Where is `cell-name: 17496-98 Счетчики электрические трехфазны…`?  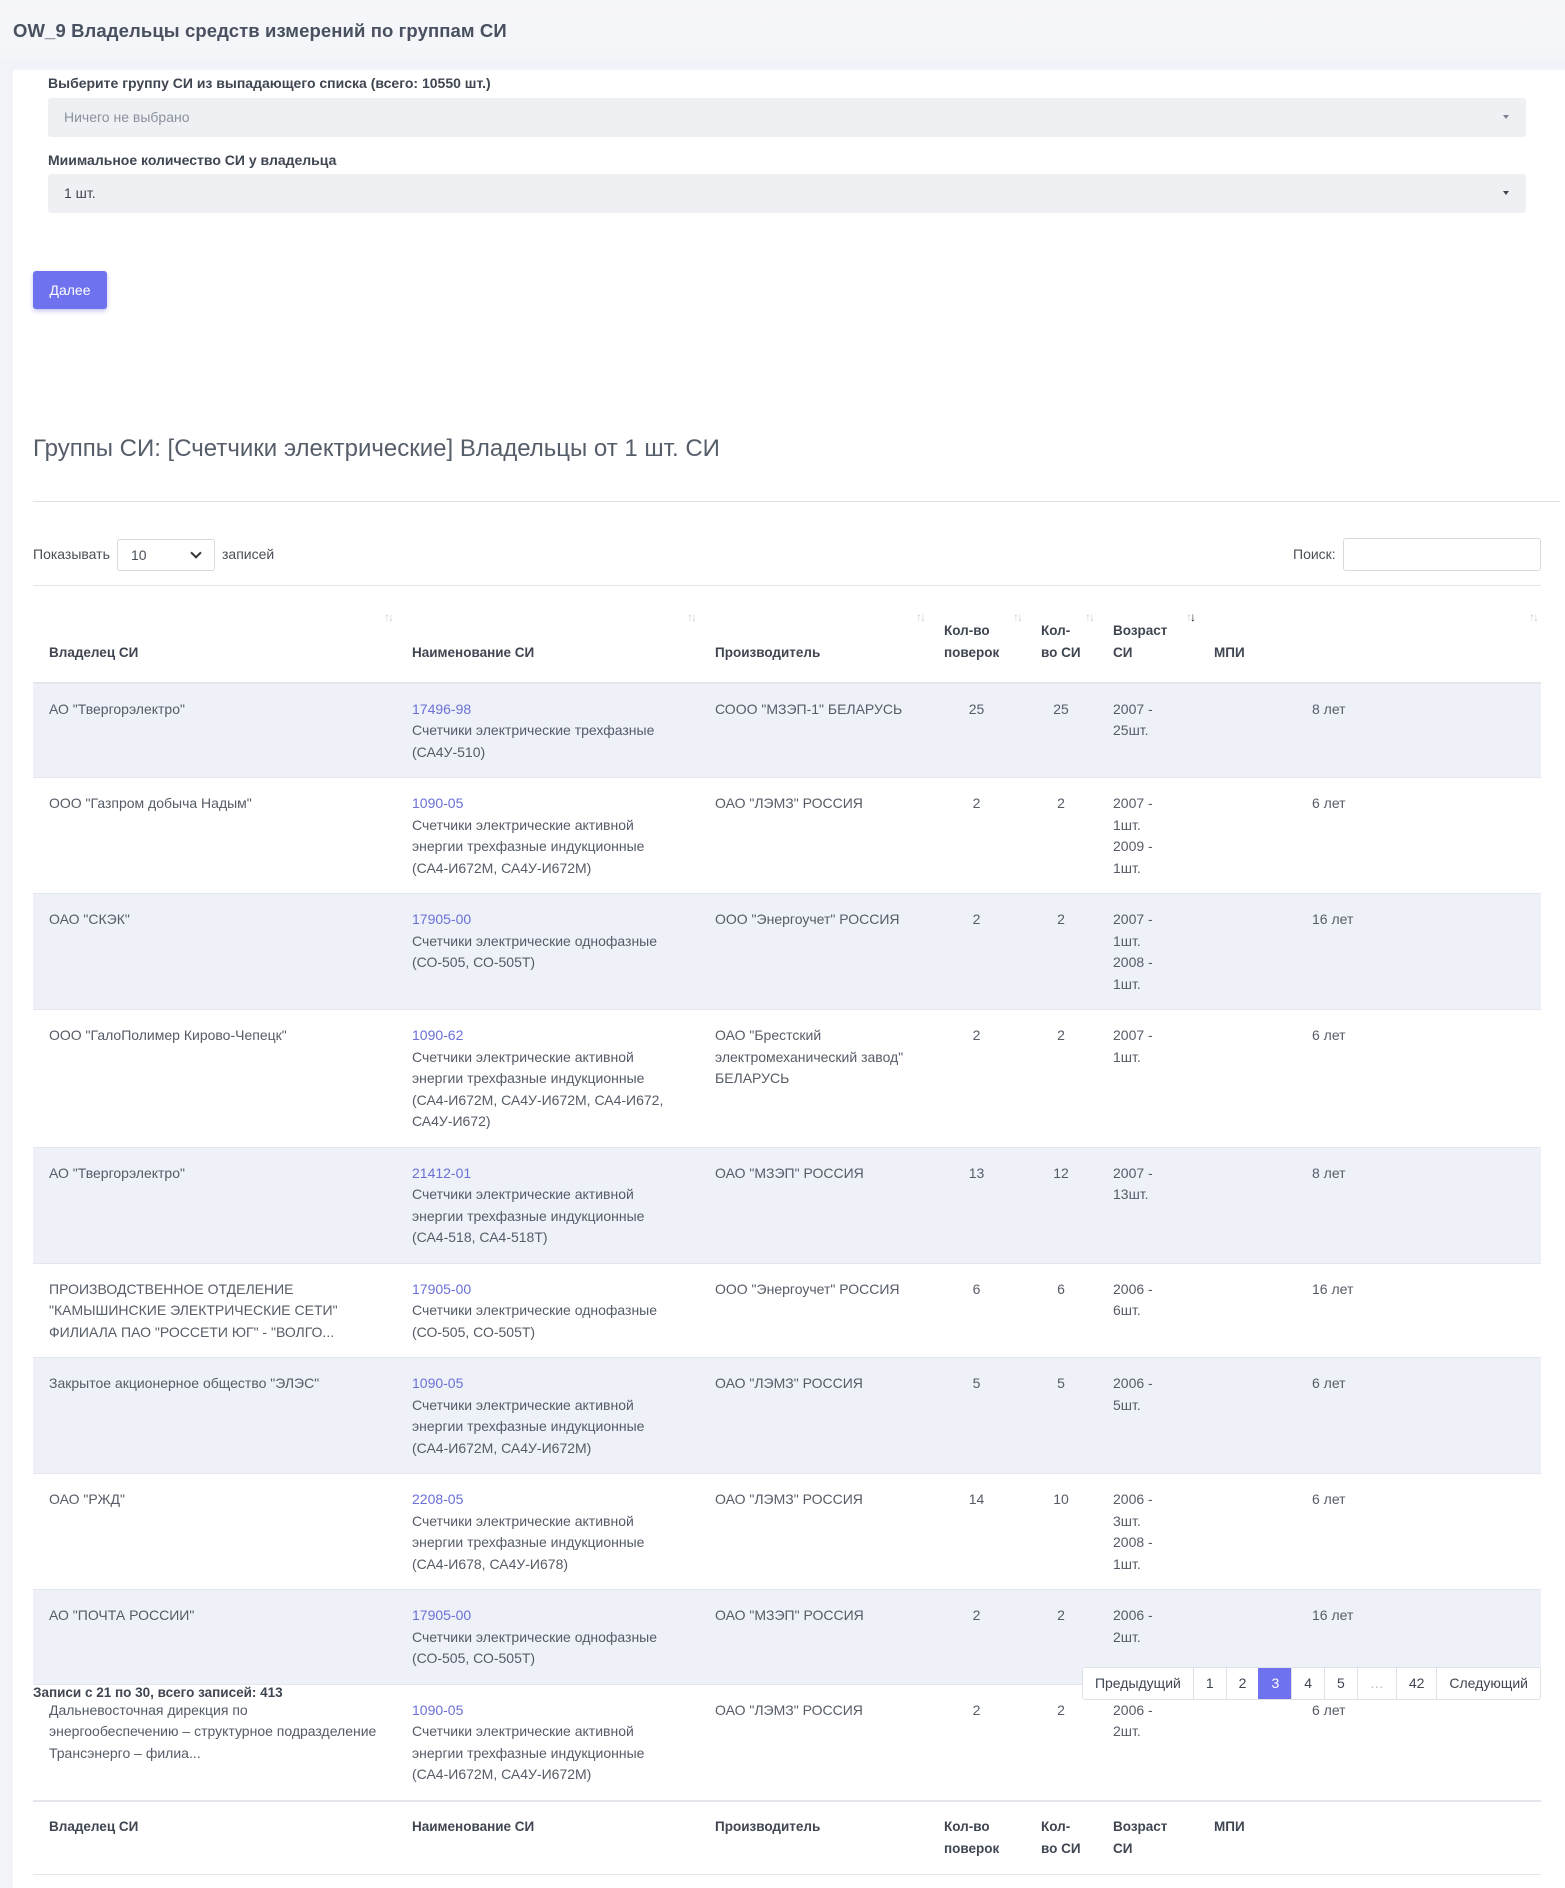 cell-name: 17496-98 Счетчики электрические трехфазны… is located at coordinates (547, 730).